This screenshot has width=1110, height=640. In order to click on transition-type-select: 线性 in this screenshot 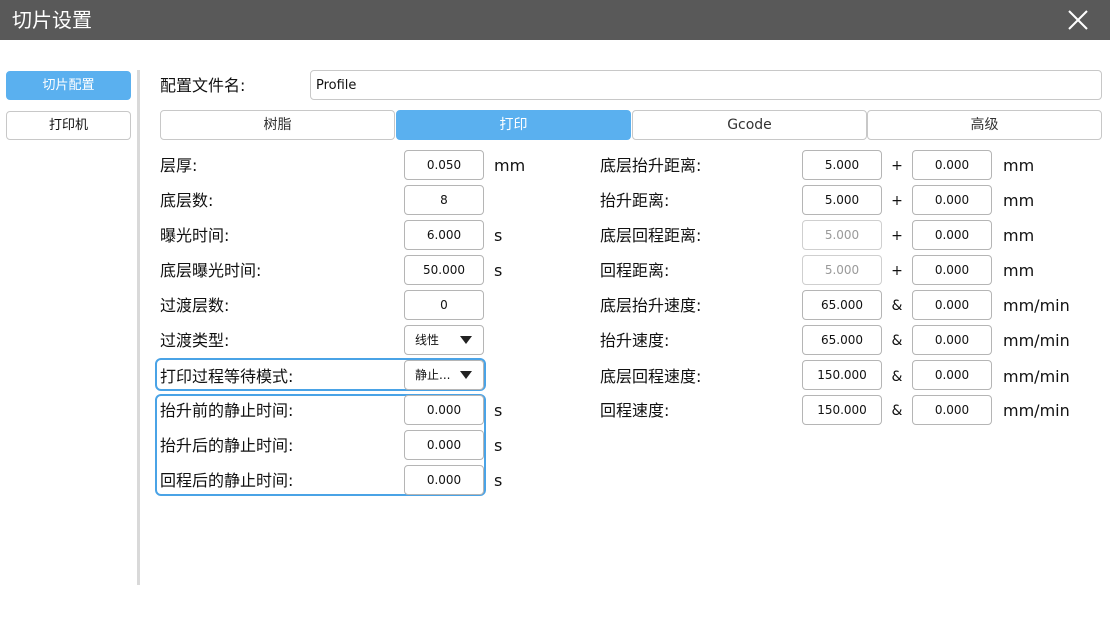, I will do `click(444, 340)`.